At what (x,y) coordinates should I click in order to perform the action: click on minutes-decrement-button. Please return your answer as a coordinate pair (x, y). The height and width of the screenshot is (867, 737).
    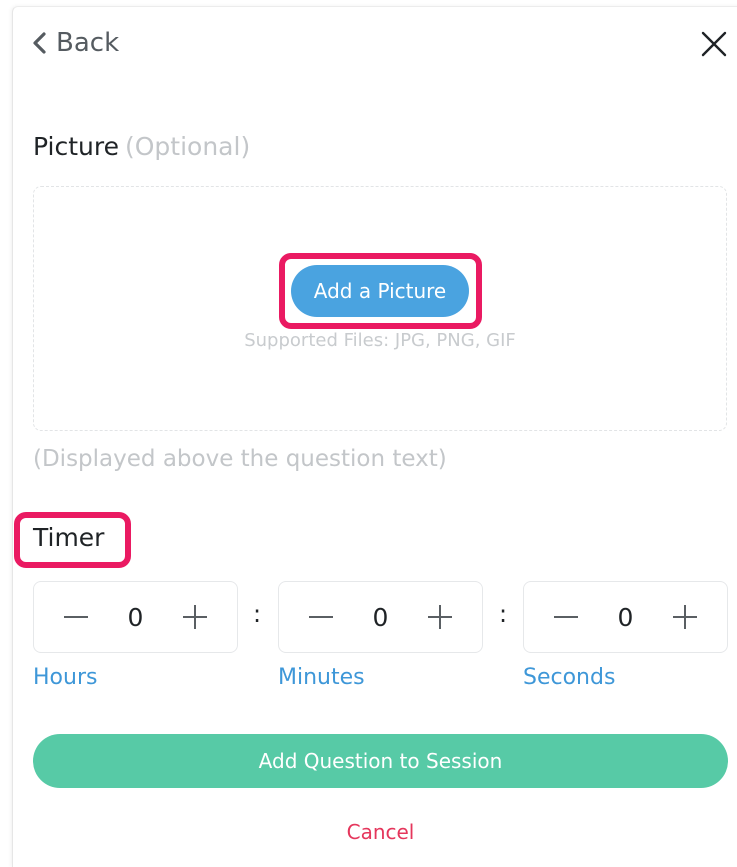
    Looking at the image, I should click on (321, 617).